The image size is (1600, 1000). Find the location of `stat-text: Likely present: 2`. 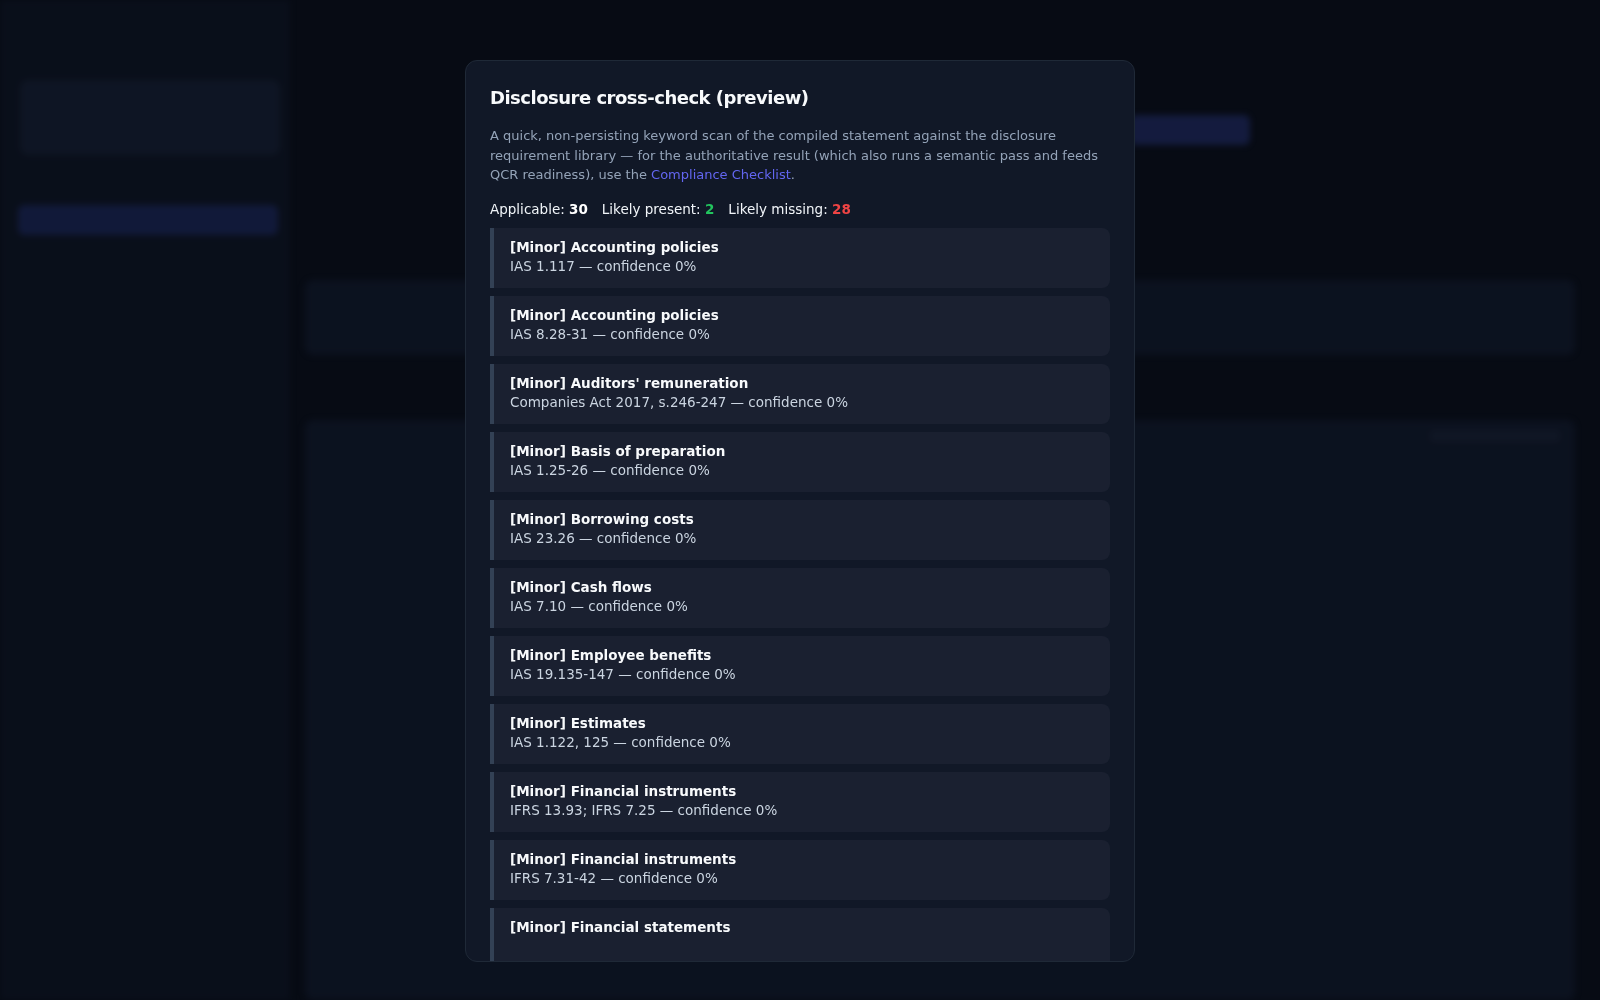

stat-text: Likely present: 2 is located at coordinates (658, 208).